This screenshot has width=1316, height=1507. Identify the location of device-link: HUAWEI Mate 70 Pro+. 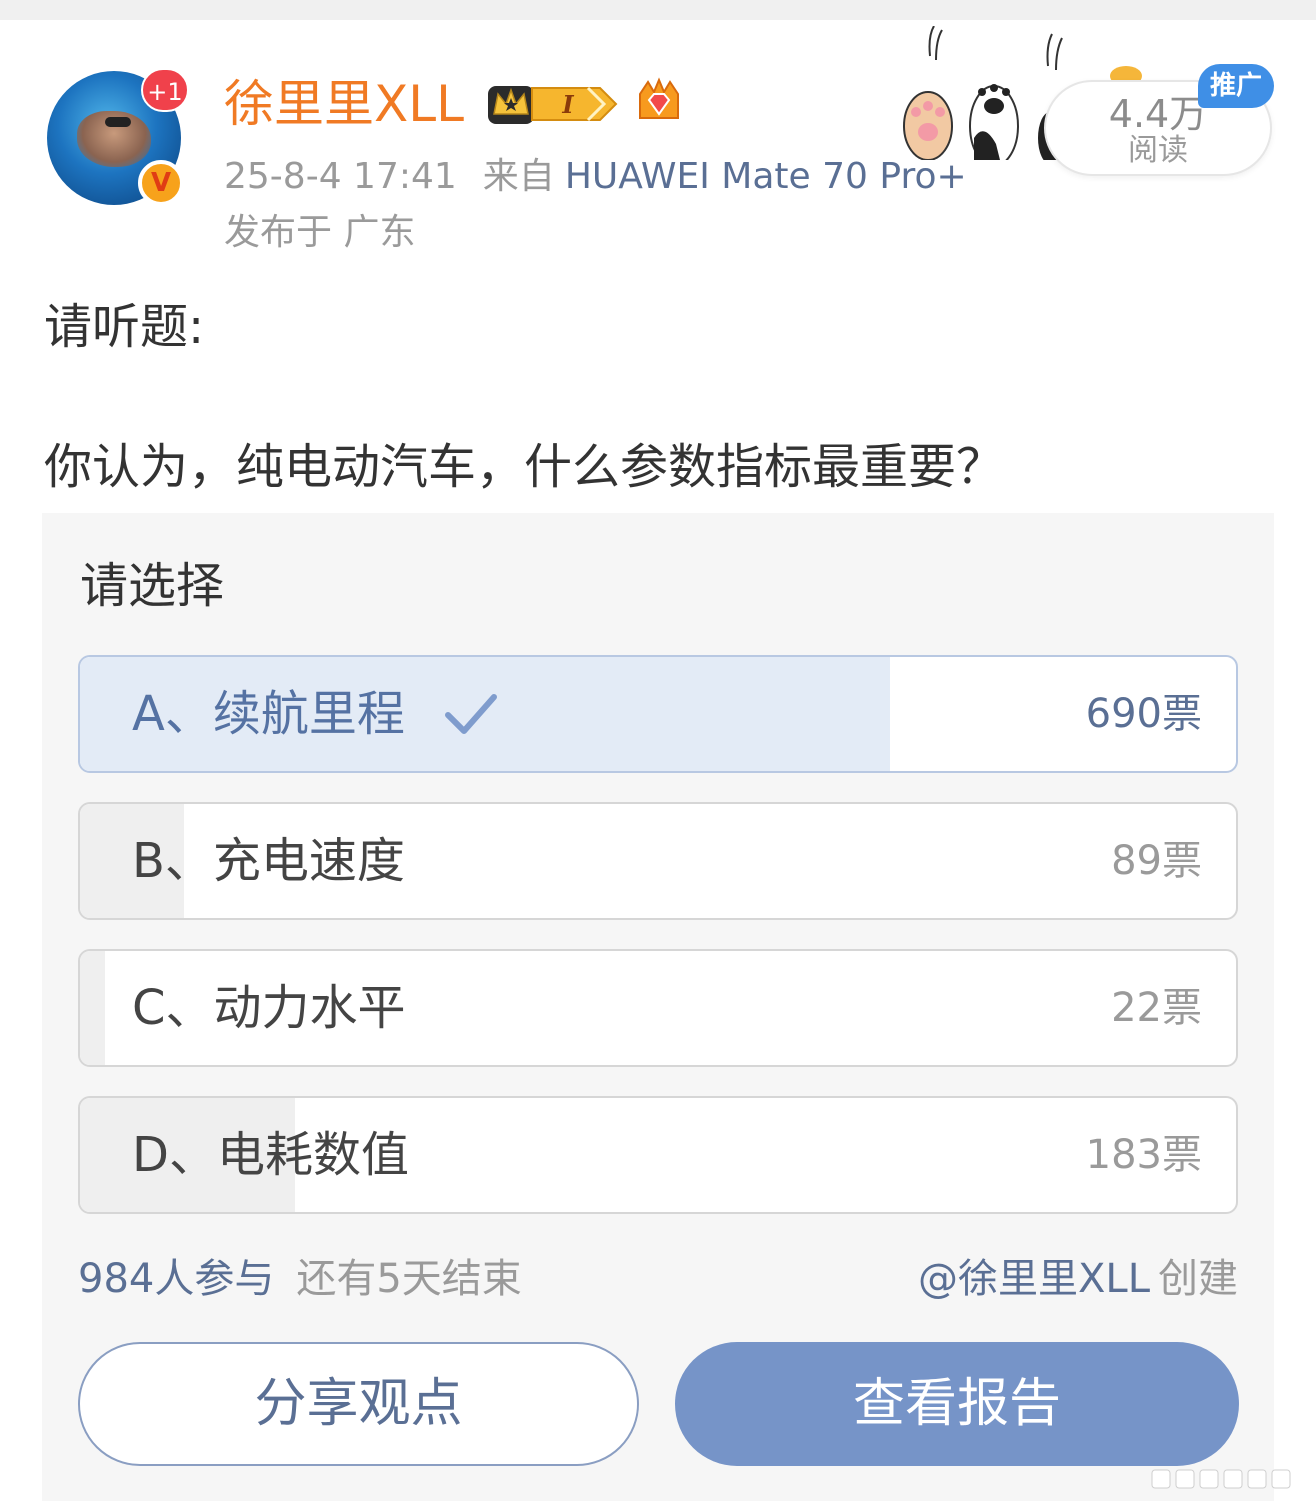
(766, 176).